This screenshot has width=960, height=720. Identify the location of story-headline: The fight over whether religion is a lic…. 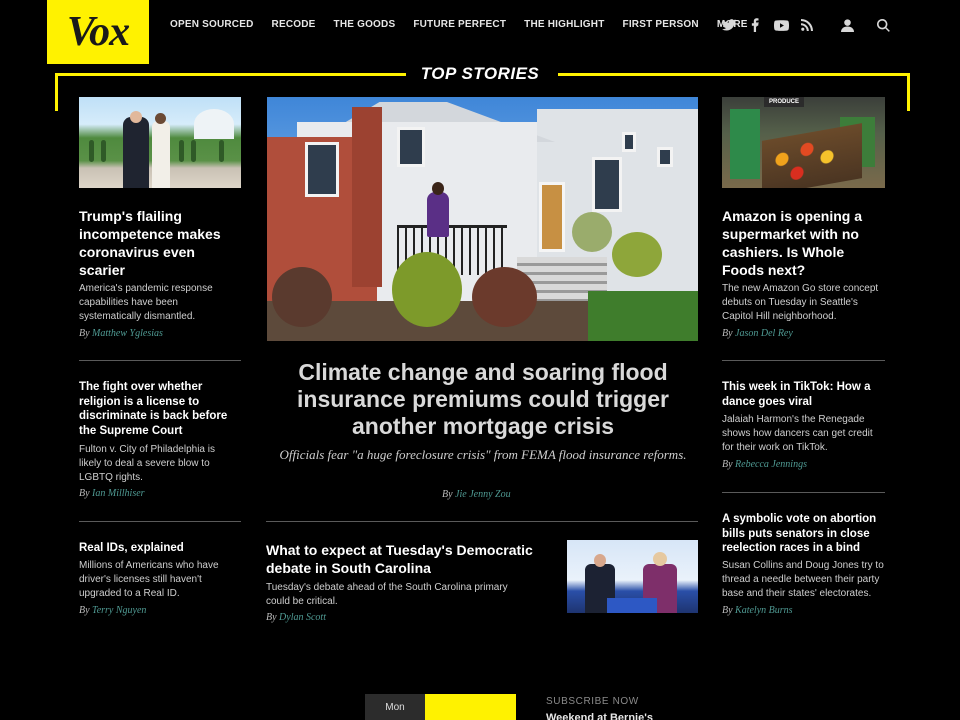
(161, 409).